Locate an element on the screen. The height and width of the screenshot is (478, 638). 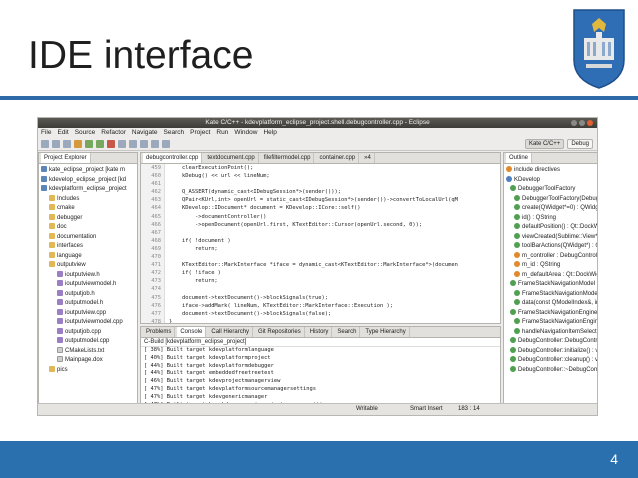
menu-source: Source is located at coordinates (85, 133).